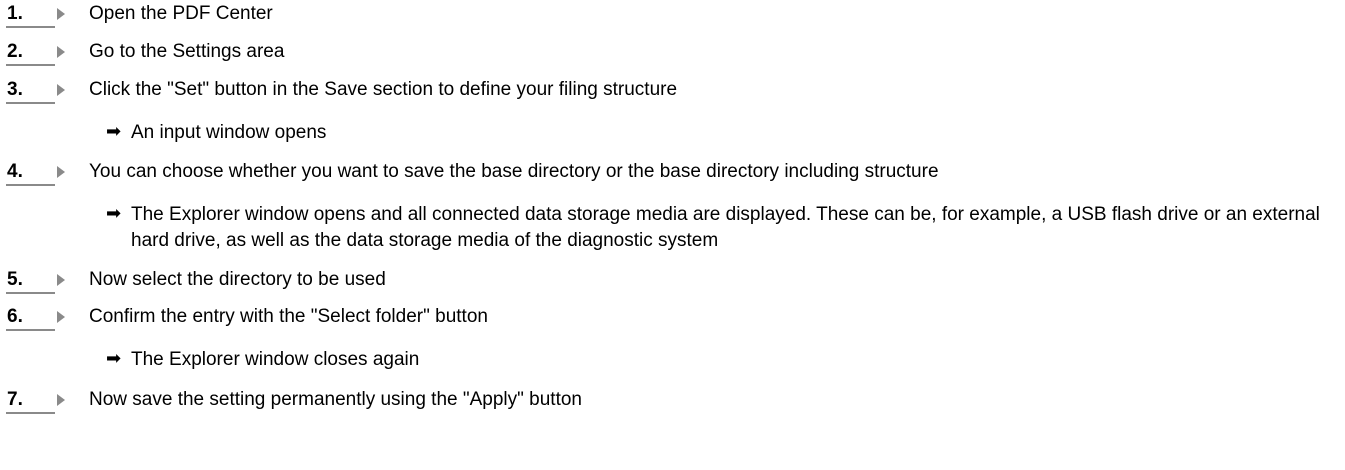 The height and width of the screenshot is (470, 1345). What do you see at coordinates (35, 318) in the screenshot?
I see `step-number-marker: 6.` at bounding box center [35, 318].